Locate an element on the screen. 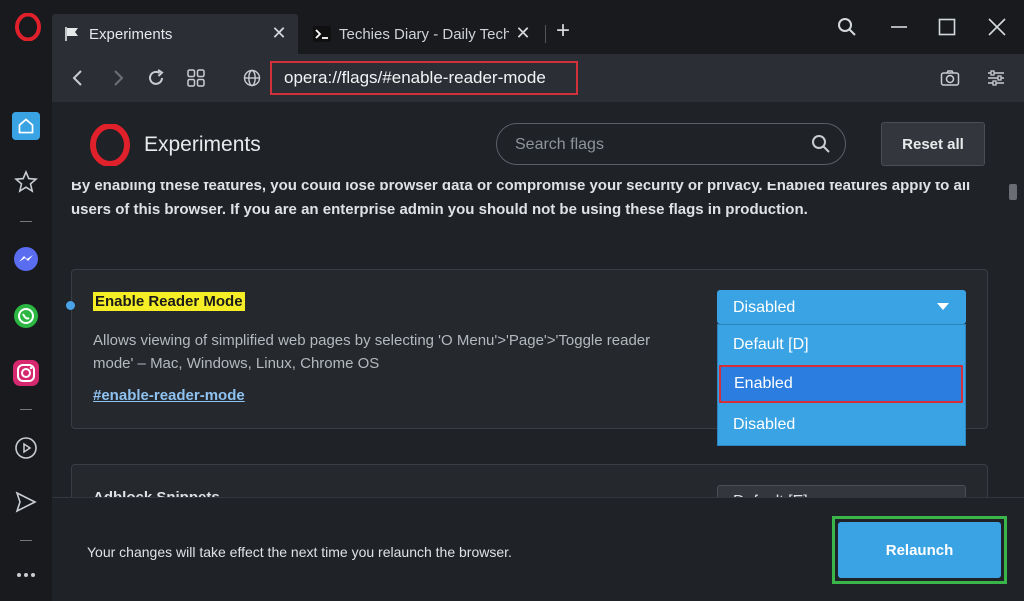  page-header: Experiments Search flags Reset all is located at coordinates (538, 142).